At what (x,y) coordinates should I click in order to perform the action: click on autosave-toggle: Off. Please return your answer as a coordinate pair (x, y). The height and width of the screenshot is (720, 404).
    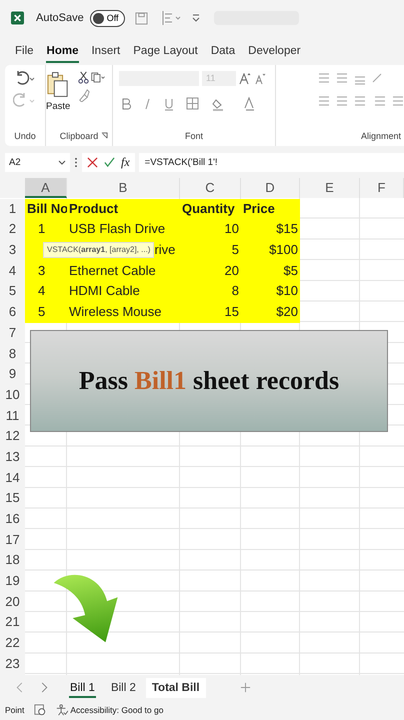
    Looking at the image, I should click on (107, 18).